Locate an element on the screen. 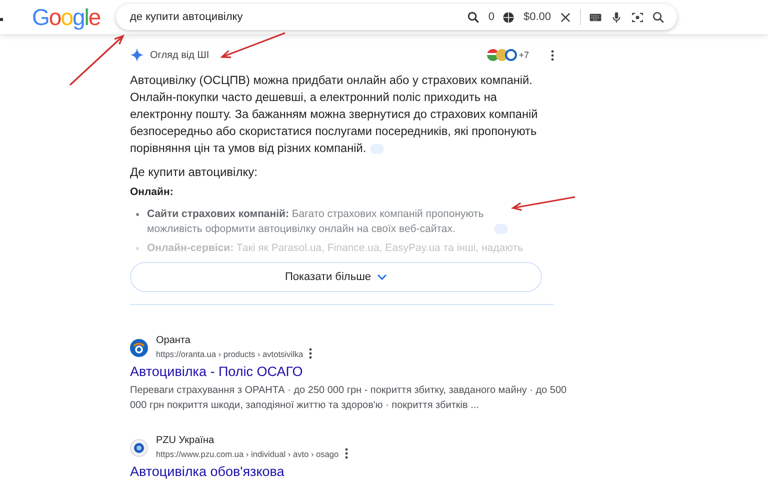 The height and width of the screenshot is (480, 768). sparkle-icon is located at coordinates (137, 55).